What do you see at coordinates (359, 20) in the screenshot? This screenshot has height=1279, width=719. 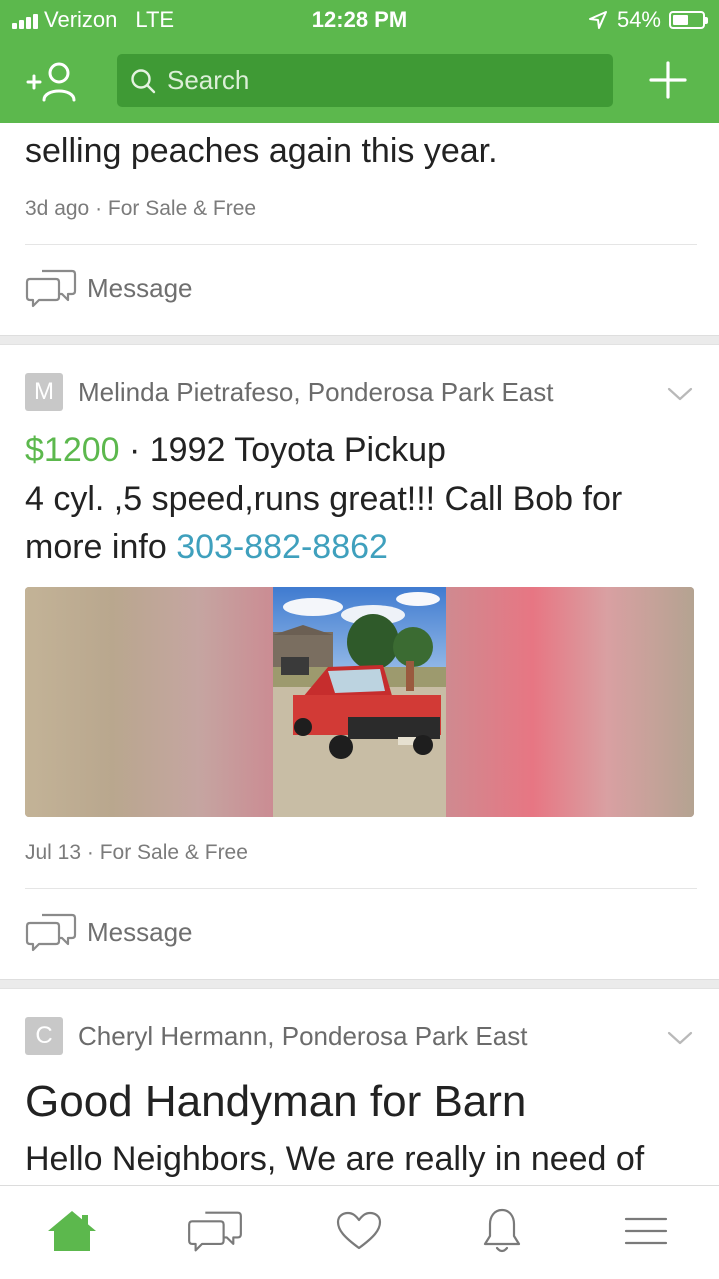 I see `status-bar: Verizon LTE 12:28 PM 54%` at bounding box center [359, 20].